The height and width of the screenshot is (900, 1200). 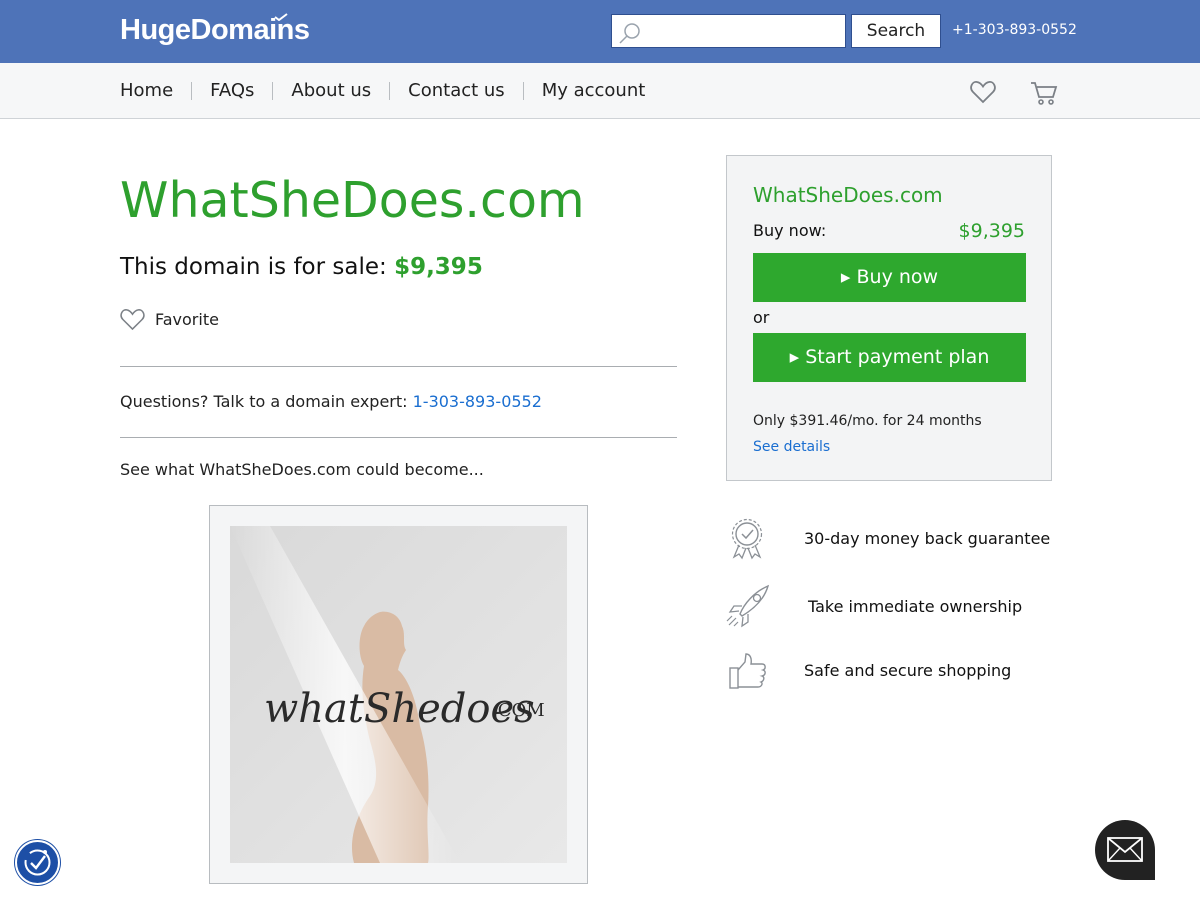 I want to click on contact-message-button, so click(x=1125, y=850).